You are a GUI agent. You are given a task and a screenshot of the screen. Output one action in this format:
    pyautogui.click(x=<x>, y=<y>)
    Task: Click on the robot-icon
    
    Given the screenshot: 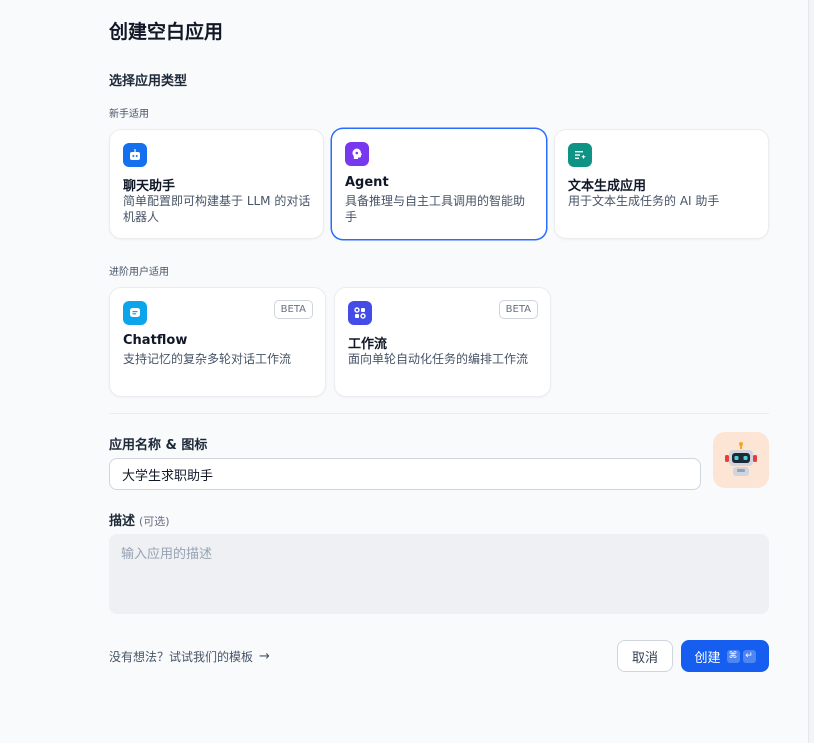 What is the action you would take?
    pyautogui.click(x=741, y=460)
    